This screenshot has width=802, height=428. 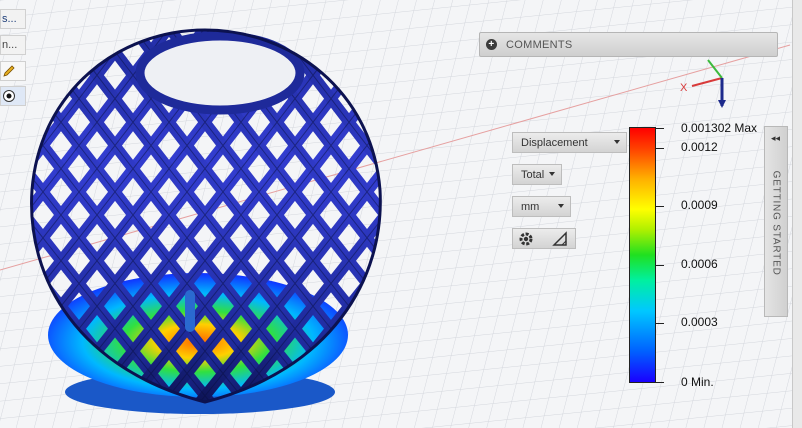 I want to click on unit-value: mm, so click(x=530, y=206).